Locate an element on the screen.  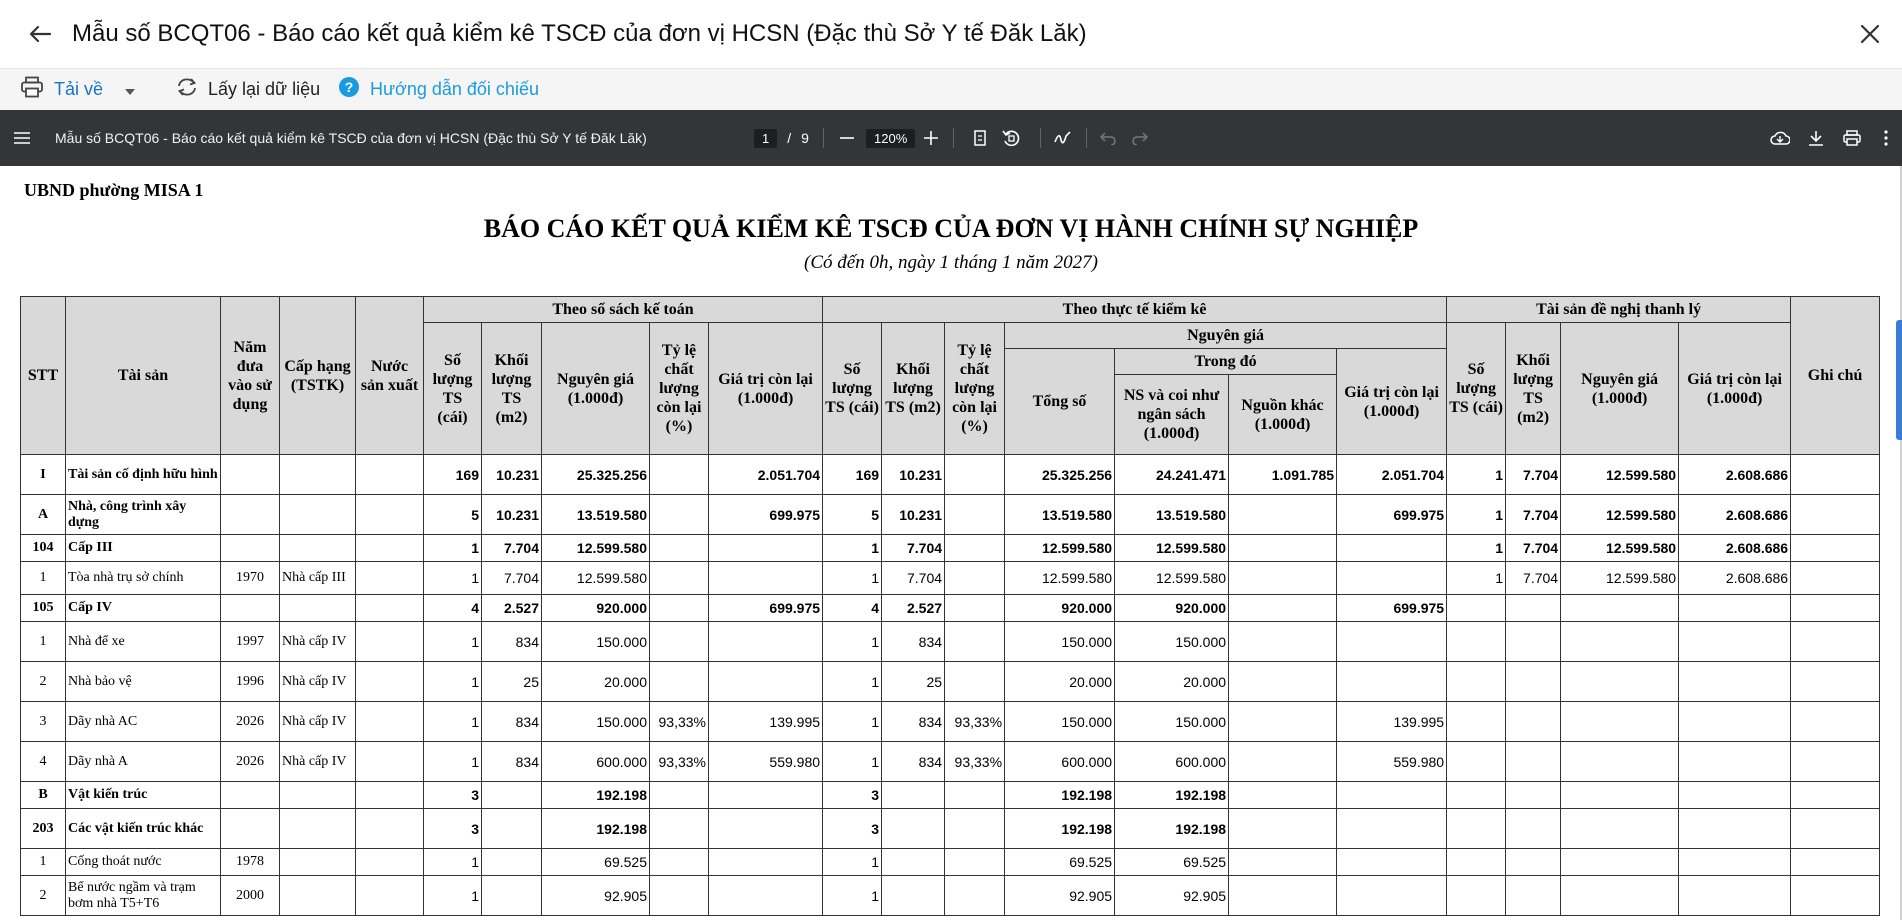
cell-asset: Dãy nhà A is located at coordinates (143, 761).